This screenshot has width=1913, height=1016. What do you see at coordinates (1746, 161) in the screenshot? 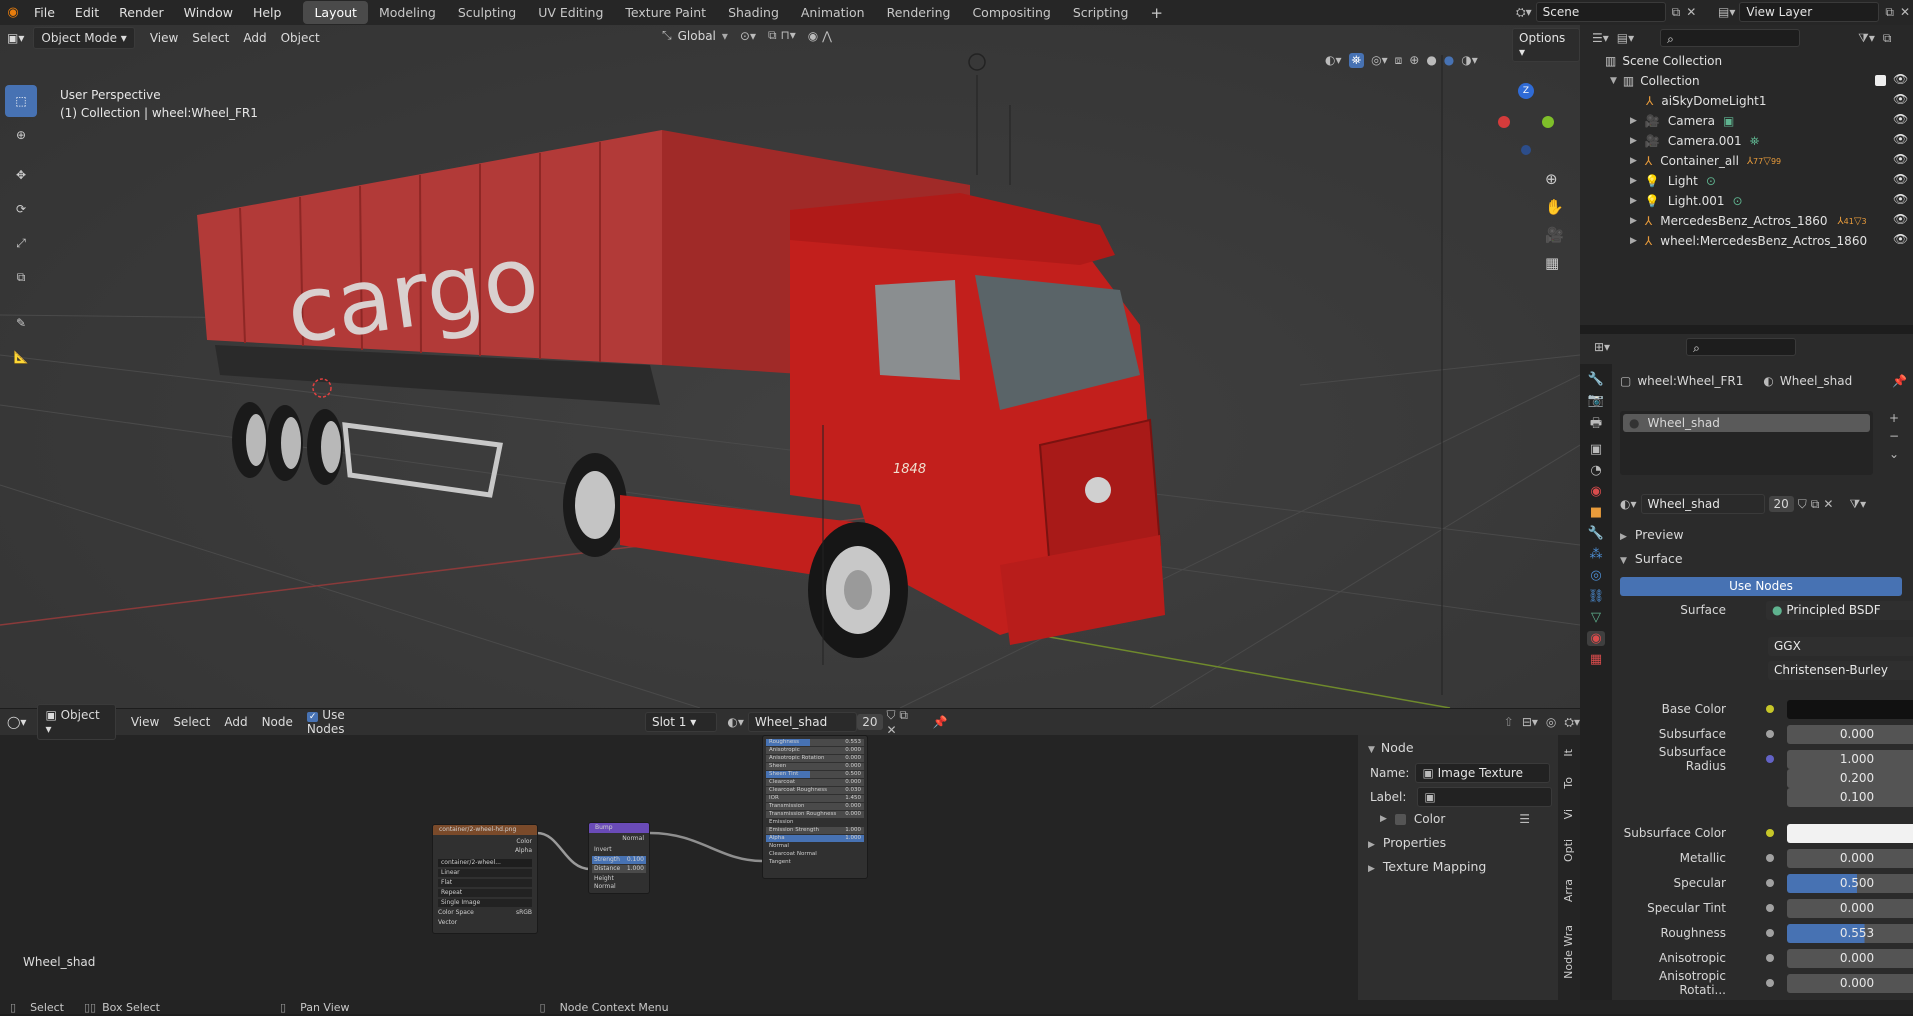
I see `outliner-item: ▶ ⅄ Container_all ⅄77▽99 👁` at bounding box center [1746, 161].